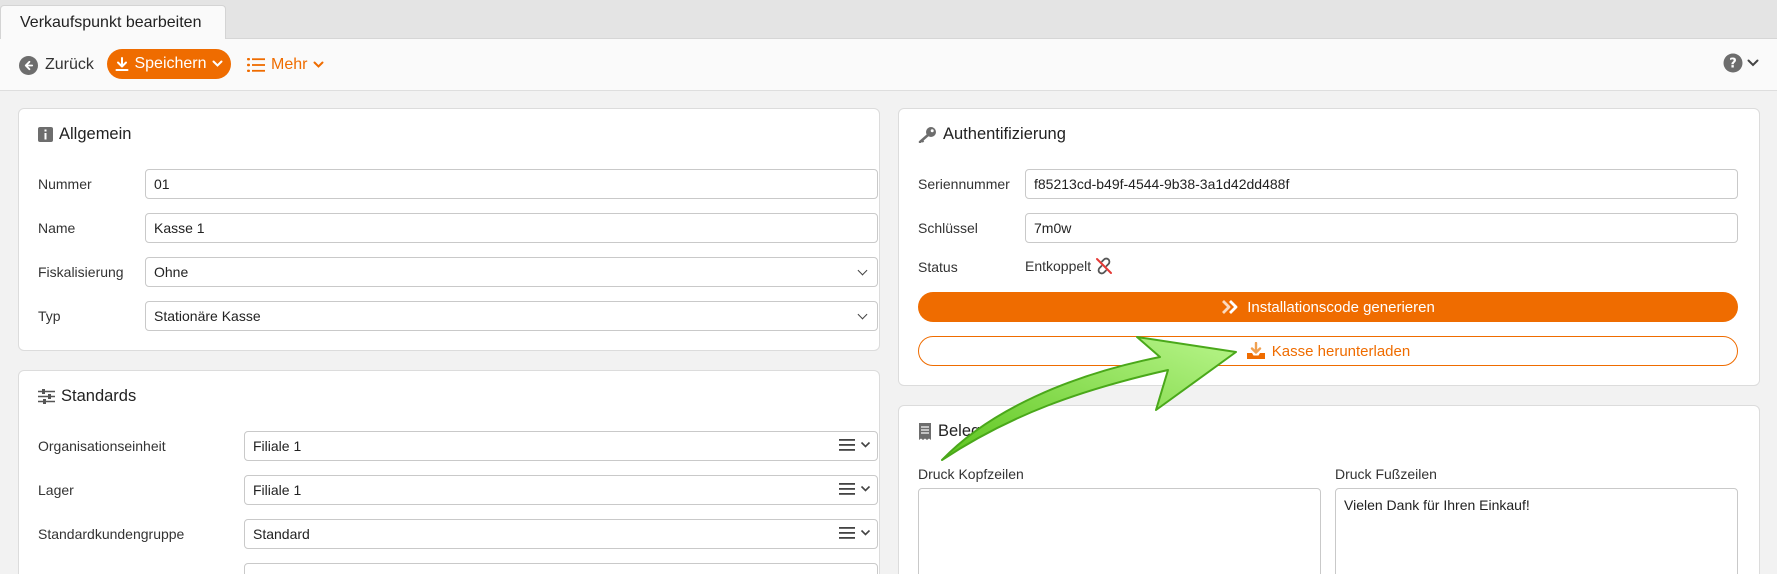 This screenshot has height=574, width=1777. What do you see at coordinates (69, 64) in the screenshot?
I see `back-label: Zurück` at bounding box center [69, 64].